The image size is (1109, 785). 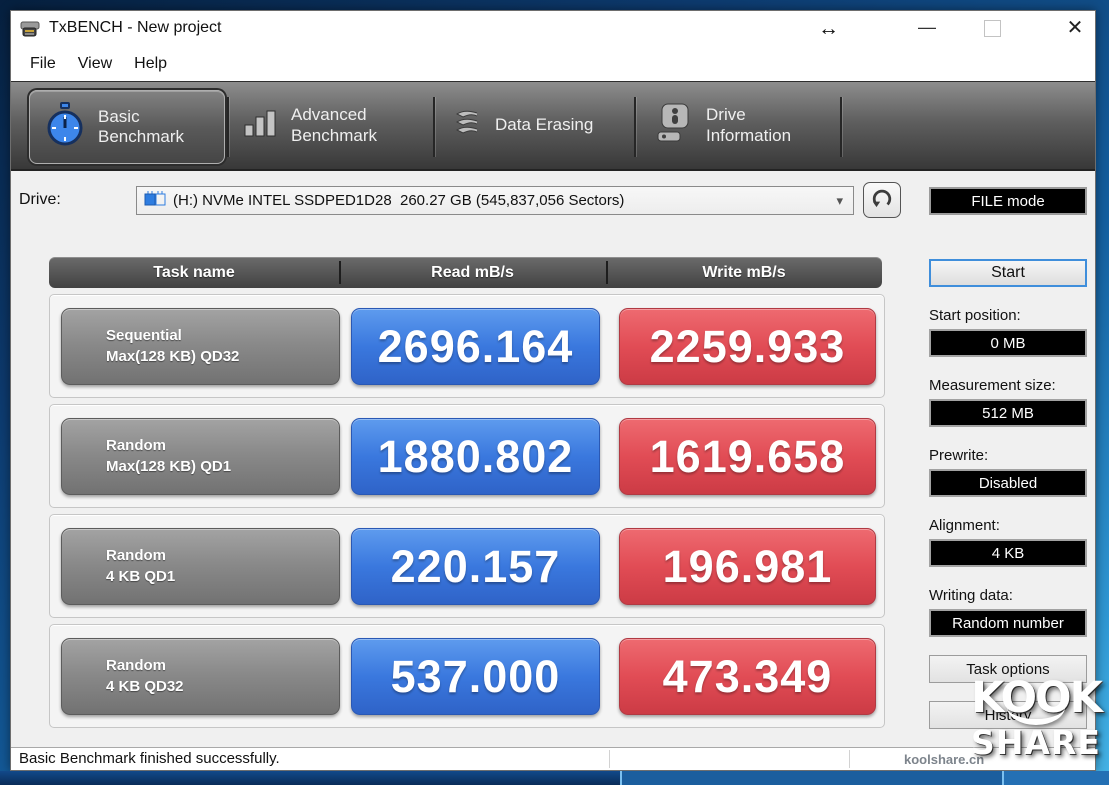 What do you see at coordinates (31, 29) in the screenshot?
I see `app-icon` at bounding box center [31, 29].